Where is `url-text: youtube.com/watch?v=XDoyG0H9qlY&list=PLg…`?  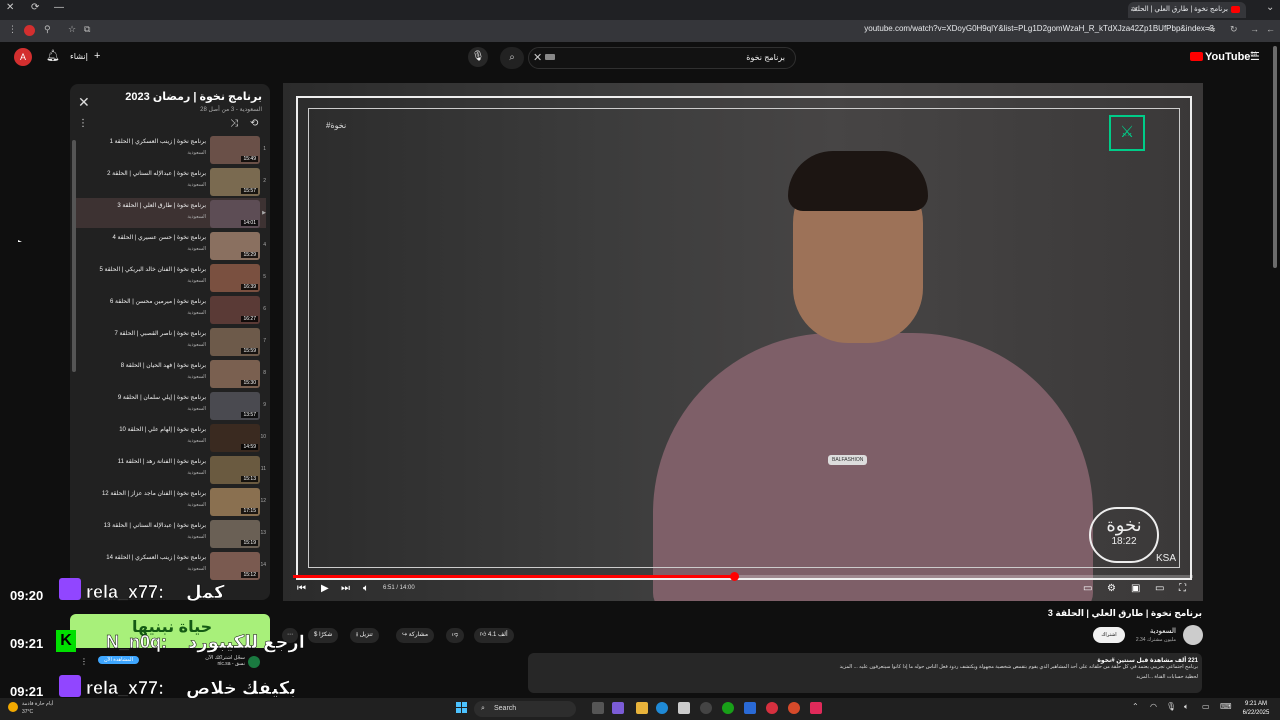 url-text: youtube.com/watch?v=XDoyG0H9qlY&list=PLg… is located at coordinates (1039, 28).